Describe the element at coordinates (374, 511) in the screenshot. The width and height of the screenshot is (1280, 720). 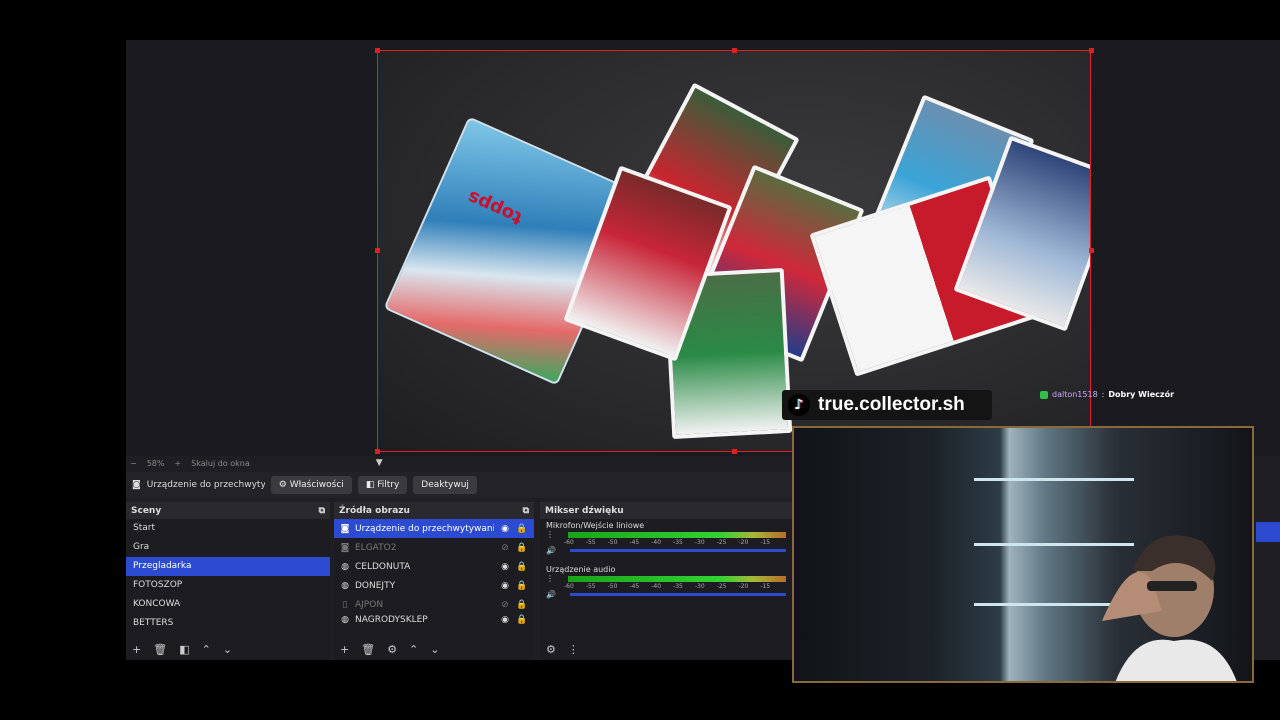
I see `sources-title: Źródła obrazu` at that location.